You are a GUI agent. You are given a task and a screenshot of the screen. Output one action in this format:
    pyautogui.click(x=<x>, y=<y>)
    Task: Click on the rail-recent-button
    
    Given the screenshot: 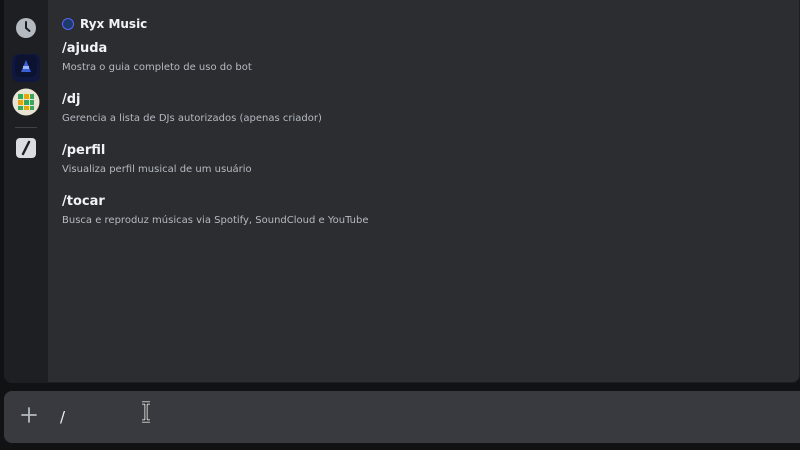 What is the action you would take?
    pyautogui.click(x=26, y=30)
    